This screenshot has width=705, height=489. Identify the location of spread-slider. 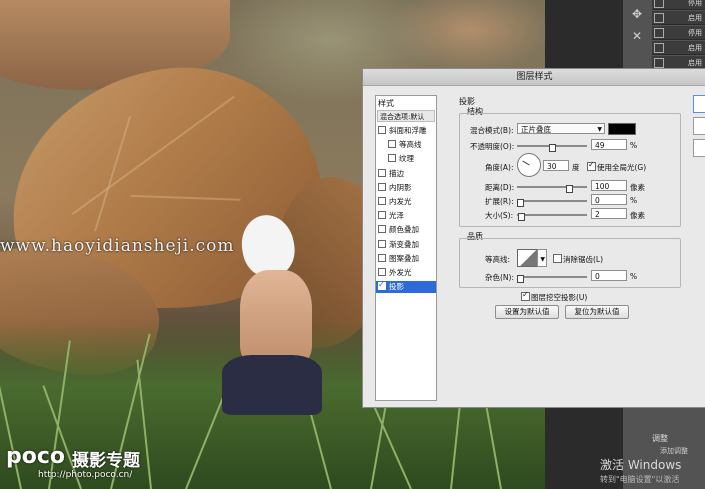
(552, 201).